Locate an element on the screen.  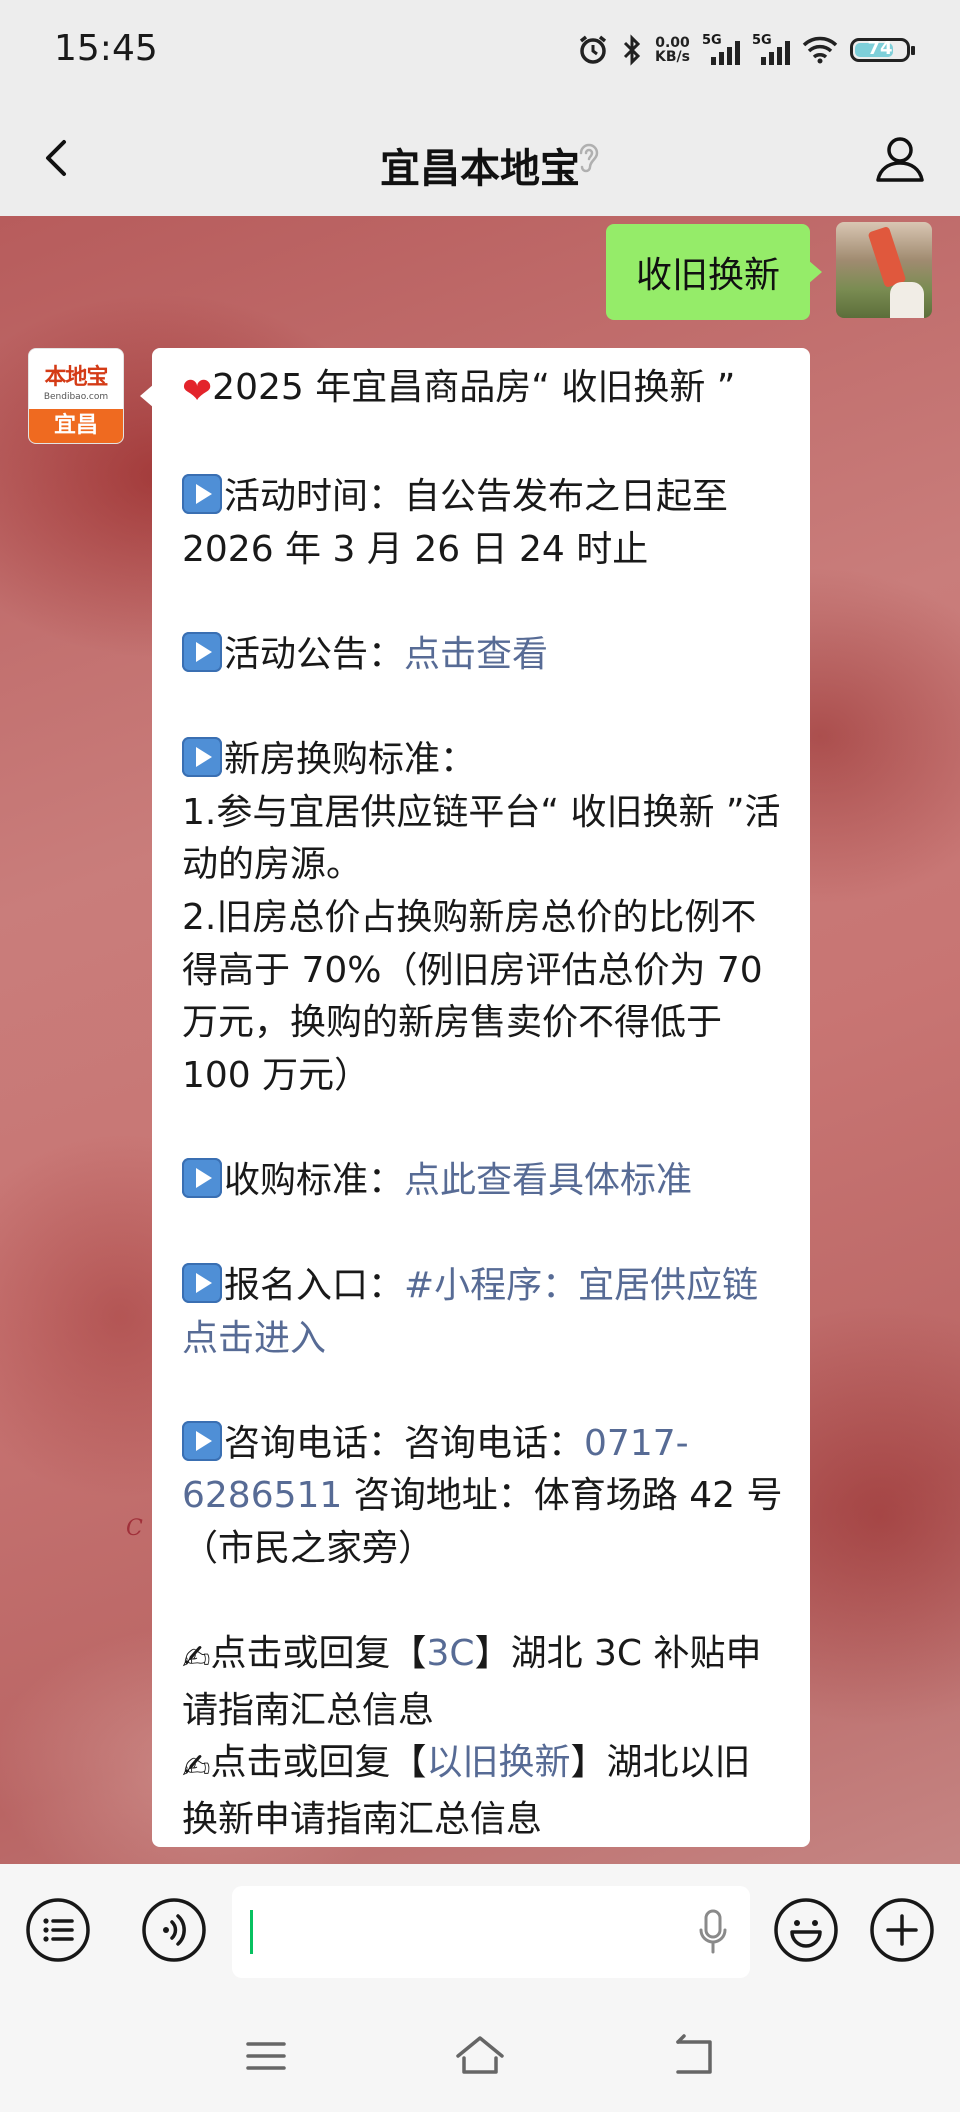
plus-icon is located at coordinates (902, 1930).